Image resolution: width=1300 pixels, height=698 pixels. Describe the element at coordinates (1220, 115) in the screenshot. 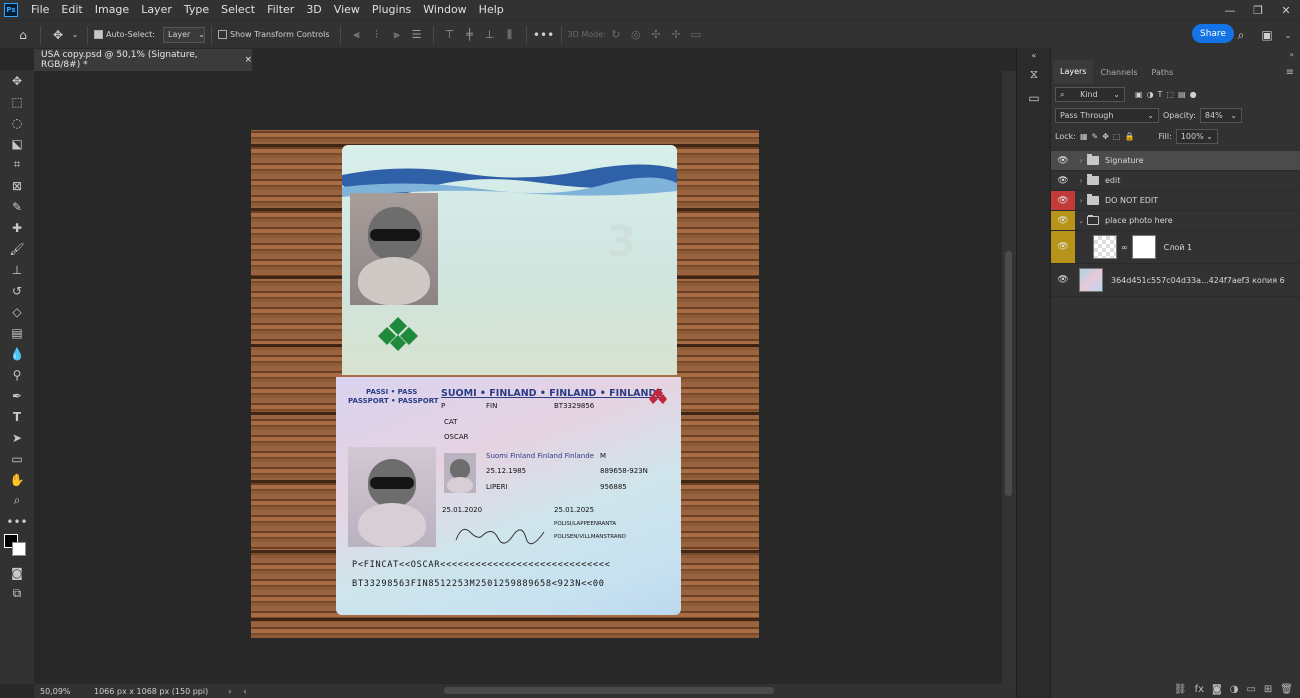

I see `opacity-input: 84% ⌄` at that location.